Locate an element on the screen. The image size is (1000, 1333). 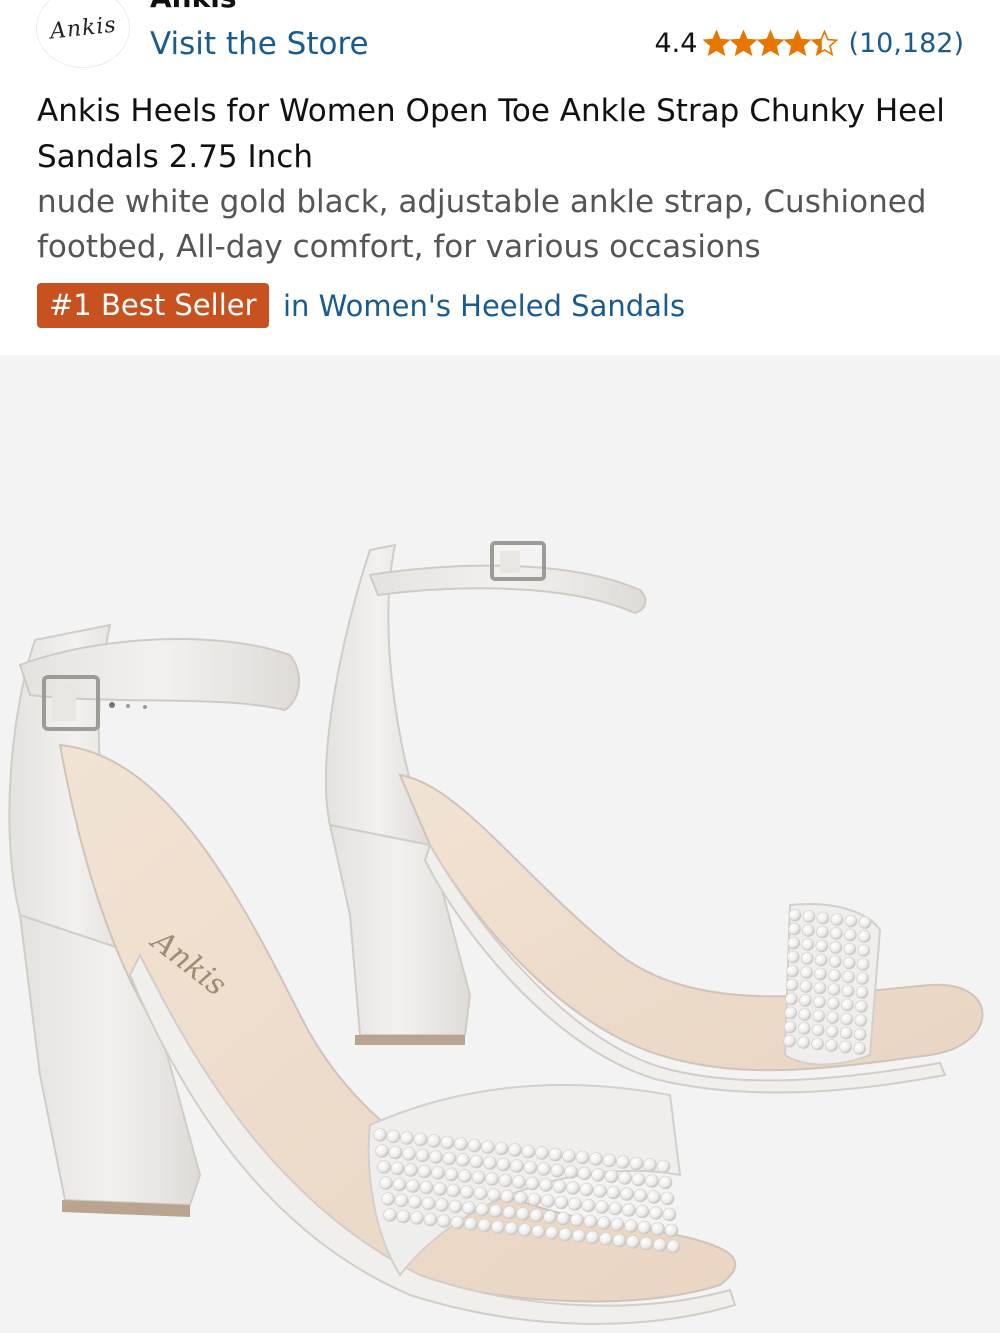
star-half-icon is located at coordinates (825, 43).